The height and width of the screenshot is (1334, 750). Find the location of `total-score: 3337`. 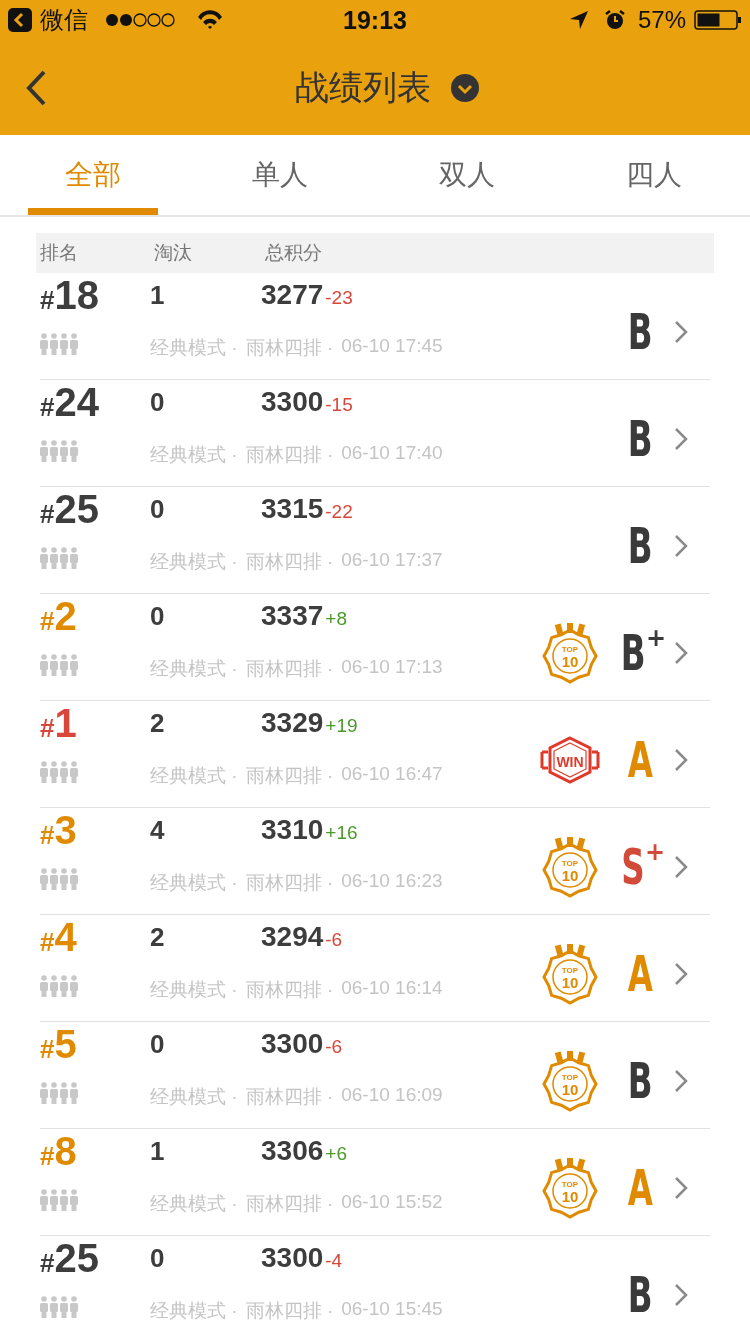

total-score: 3337 is located at coordinates (292, 615).